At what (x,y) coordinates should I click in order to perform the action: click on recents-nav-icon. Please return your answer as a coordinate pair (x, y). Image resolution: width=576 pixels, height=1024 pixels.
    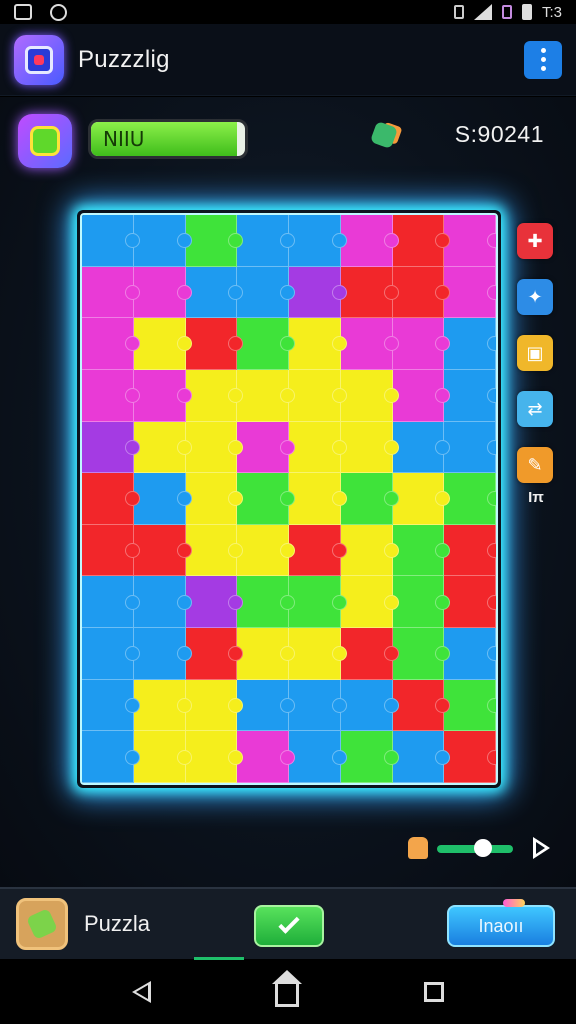
    Looking at the image, I should click on (433, 992).